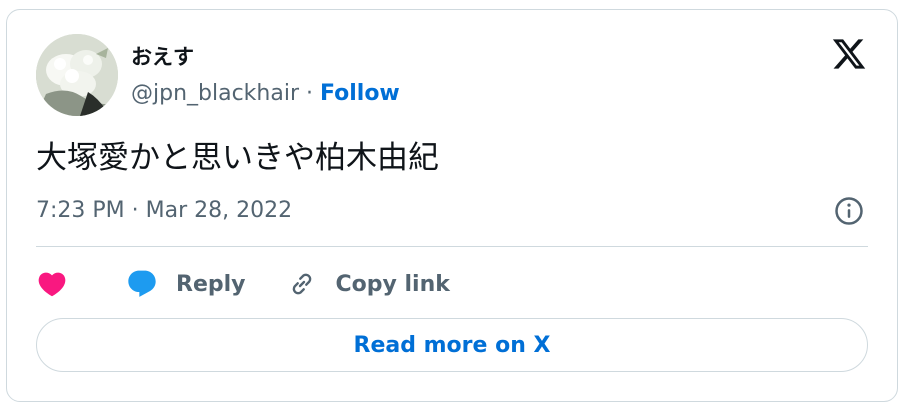 The width and height of the screenshot is (904, 411). I want to click on info-icon, so click(849, 211).